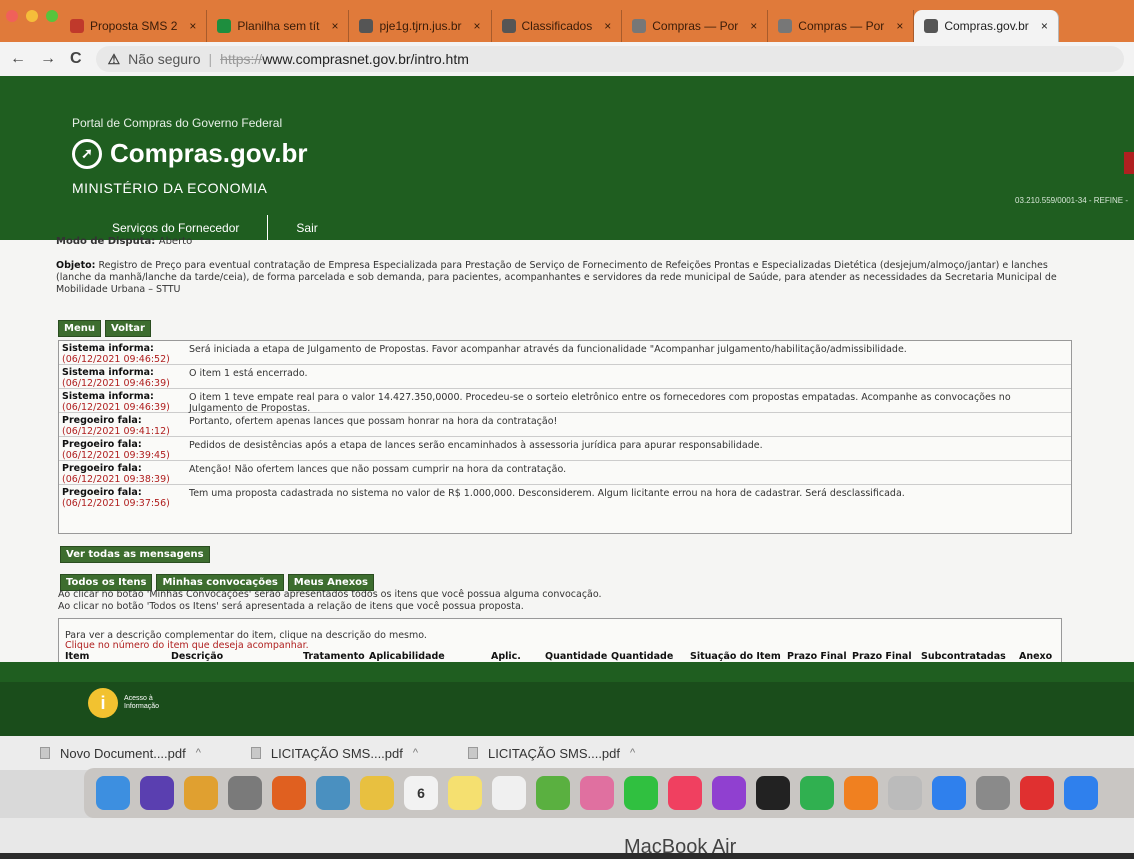 This screenshot has width=1134, height=859. I want to click on column-header: Aplic., so click(506, 656).